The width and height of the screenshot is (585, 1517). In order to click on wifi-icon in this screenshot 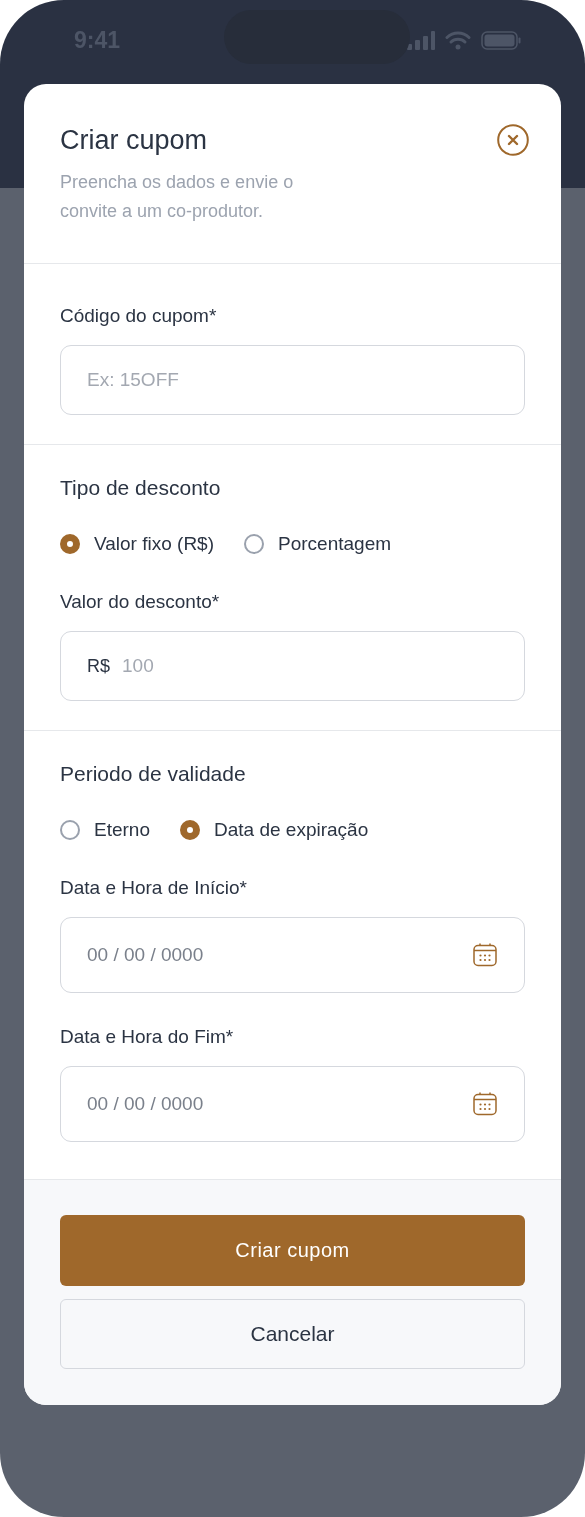, I will do `click(458, 40)`.